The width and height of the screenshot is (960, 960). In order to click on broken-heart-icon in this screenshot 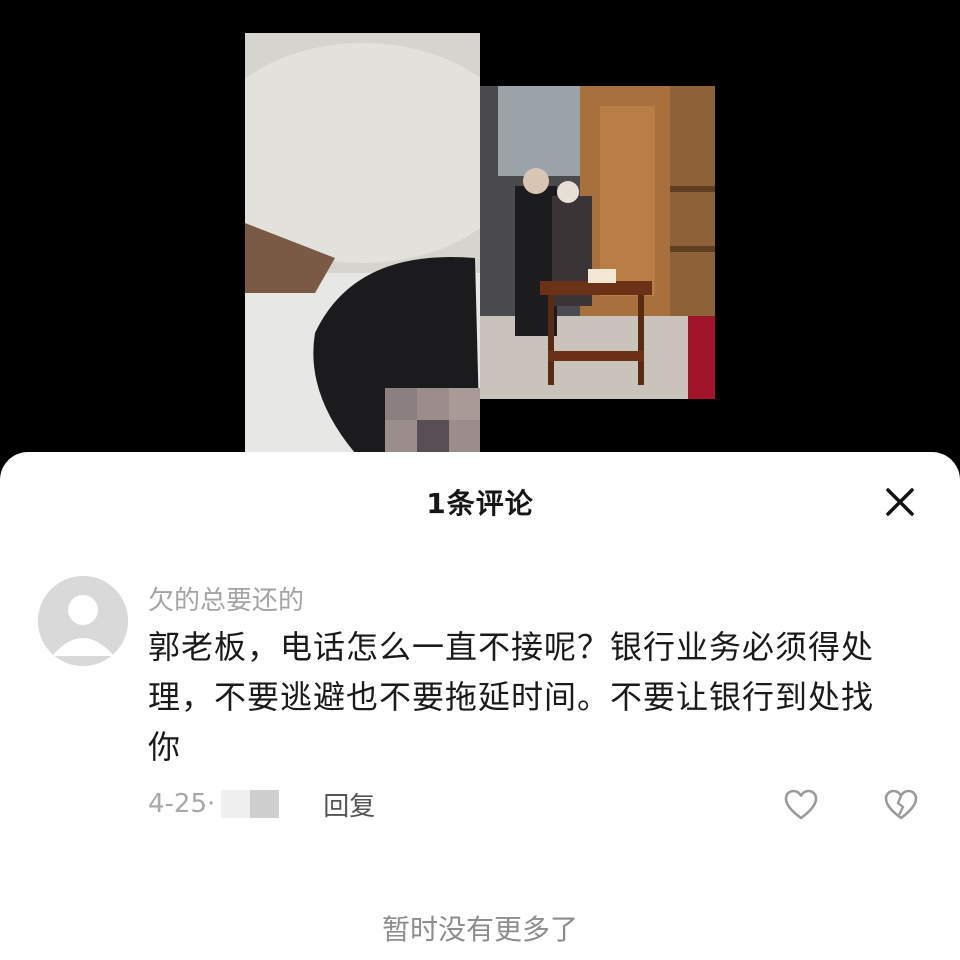, I will do `click(901, 804)`.